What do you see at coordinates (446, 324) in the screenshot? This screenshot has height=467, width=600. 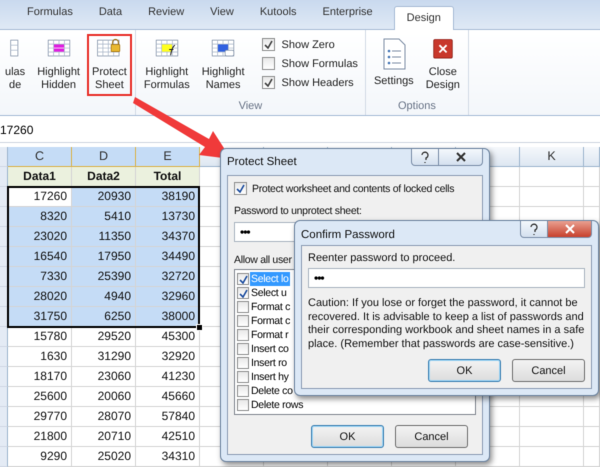 I see `caution-text: Caution: If you lose or forget the password, it cannot be recovered. It is advisable to keep a list of passwords and their corresponding workbook and sheet names in a safe place. (Remember that passwords are case-sensitive.)` at bounding box center [446, 324].